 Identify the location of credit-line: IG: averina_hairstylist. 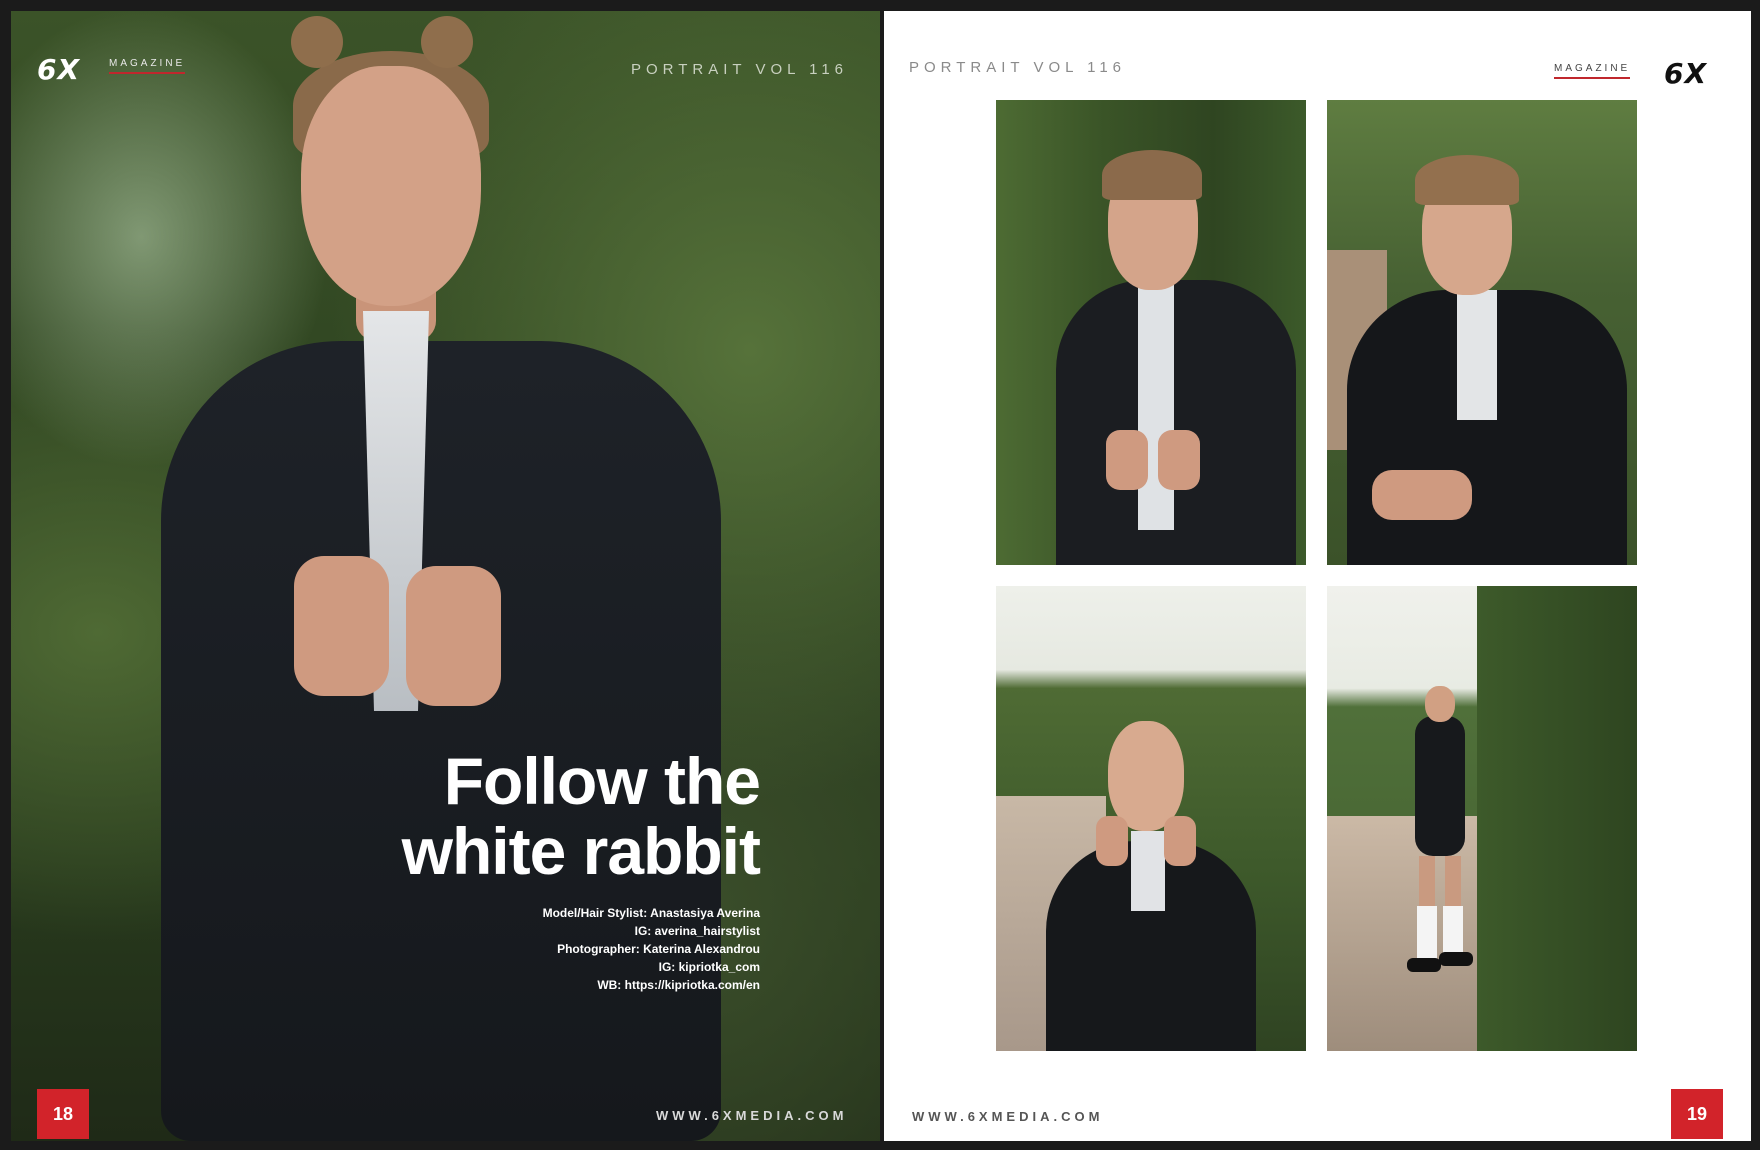
(697, 931).